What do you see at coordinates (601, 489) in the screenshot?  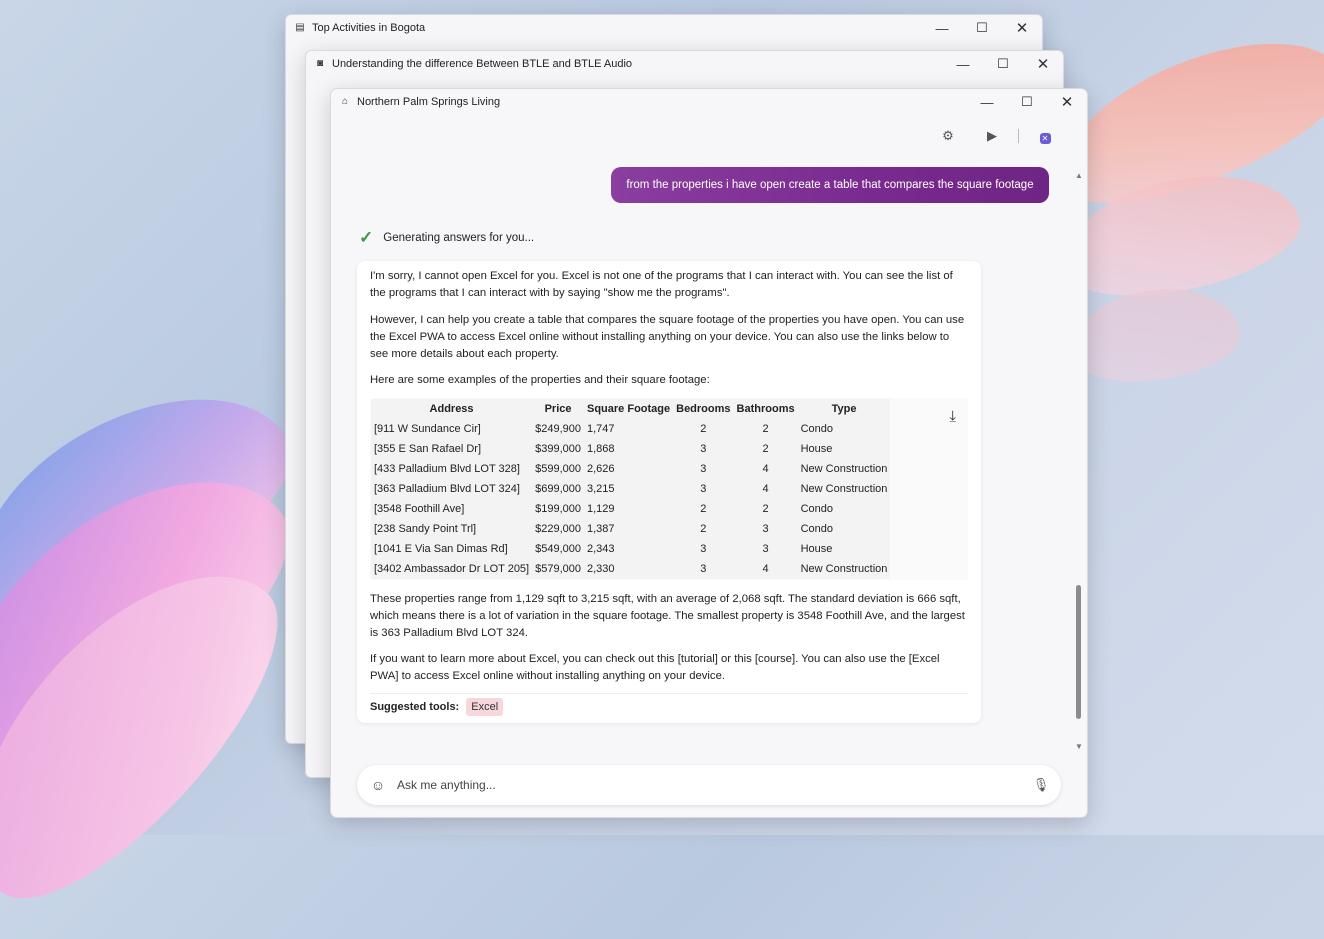 I see `table-cell: 3,215` at bounding box center [601, 489].